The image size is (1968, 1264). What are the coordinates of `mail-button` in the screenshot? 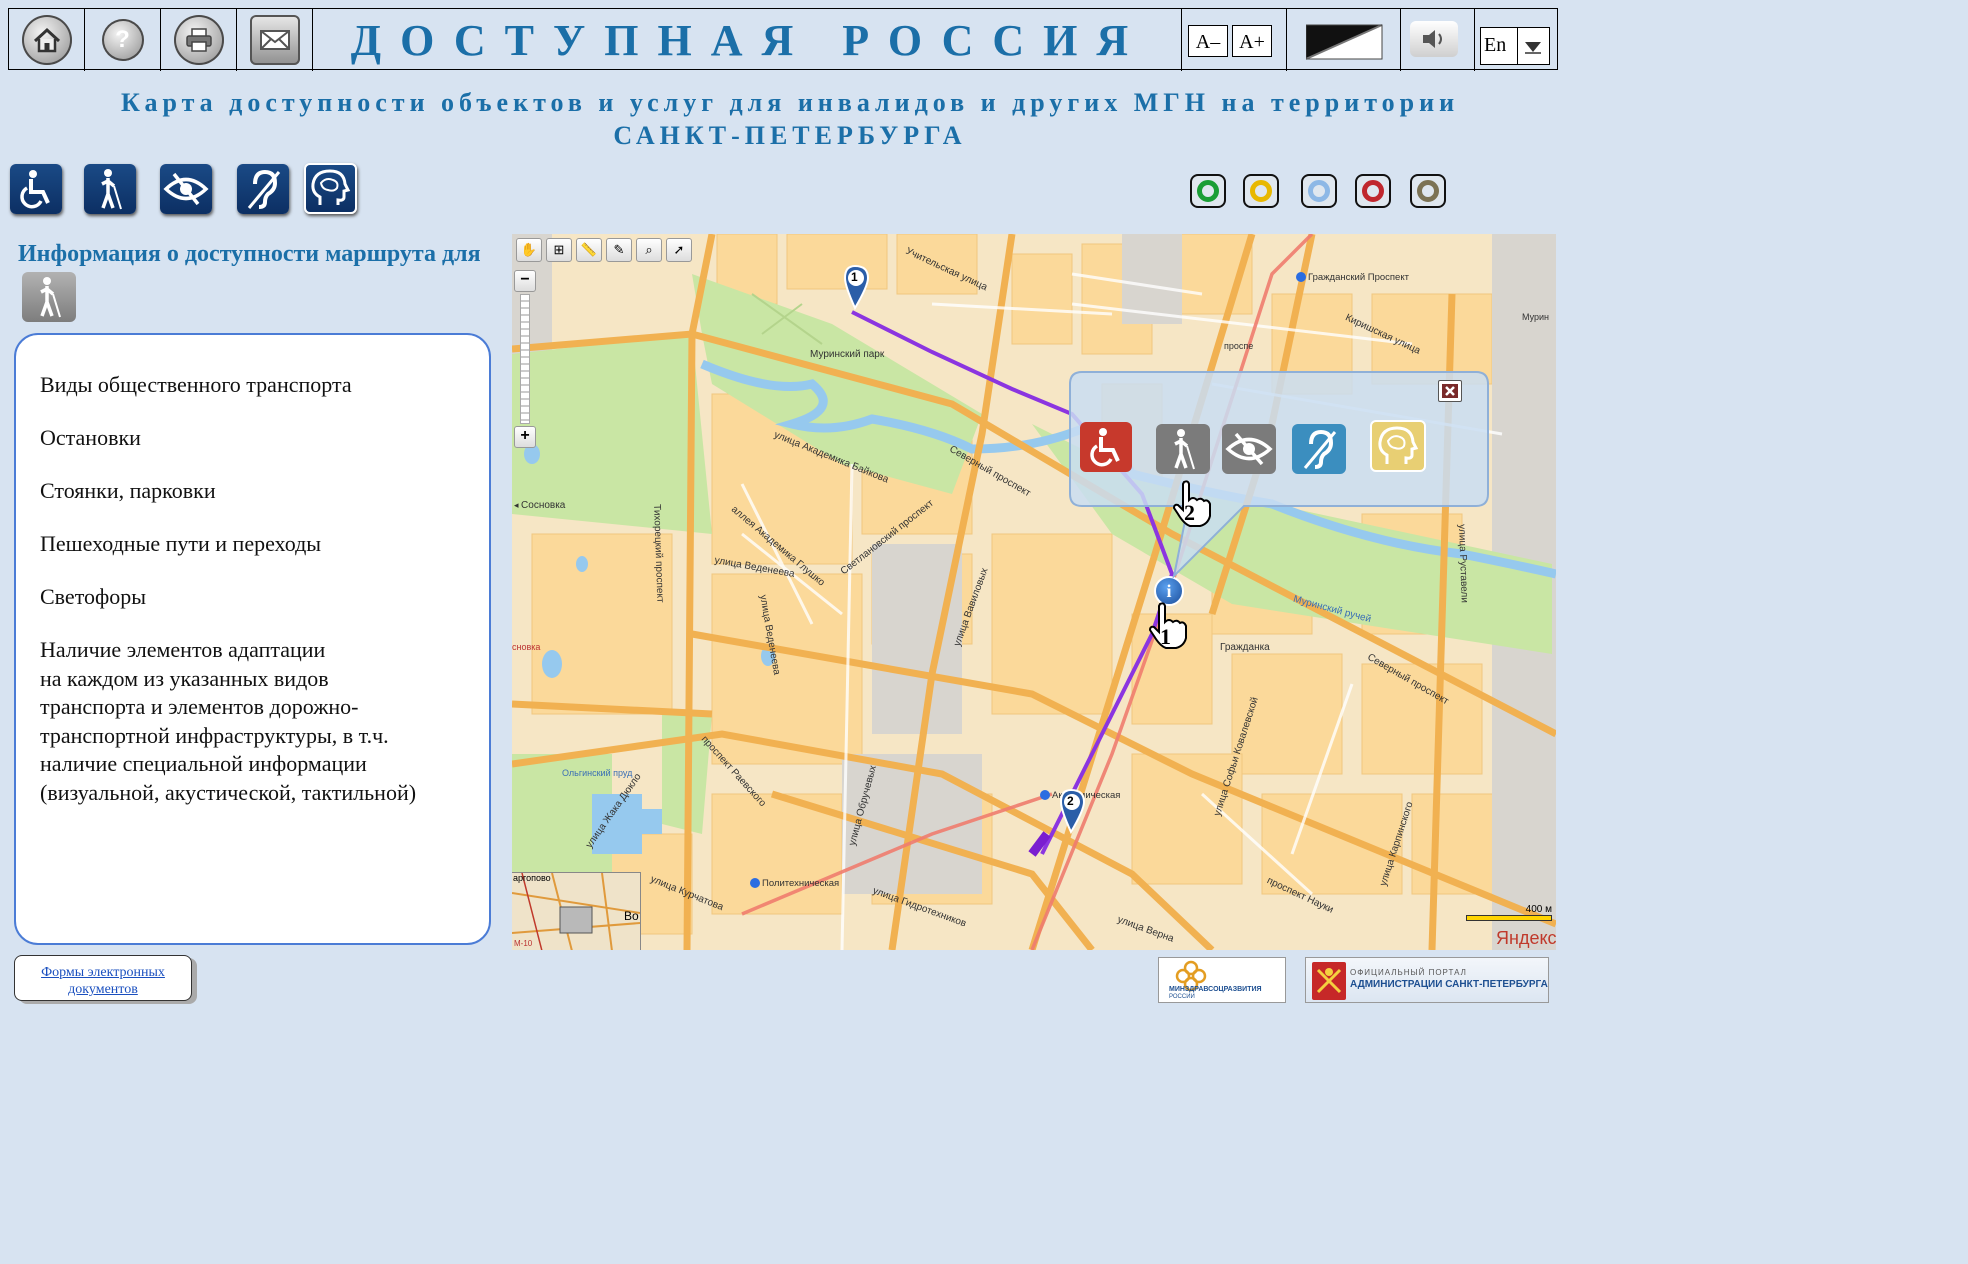 It's located at (275, 40).